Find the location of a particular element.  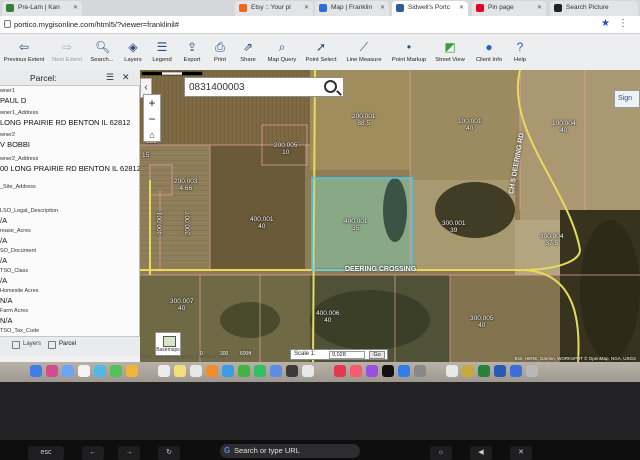

parcel-acres: 4.66 is located at coordinates (186, 188).